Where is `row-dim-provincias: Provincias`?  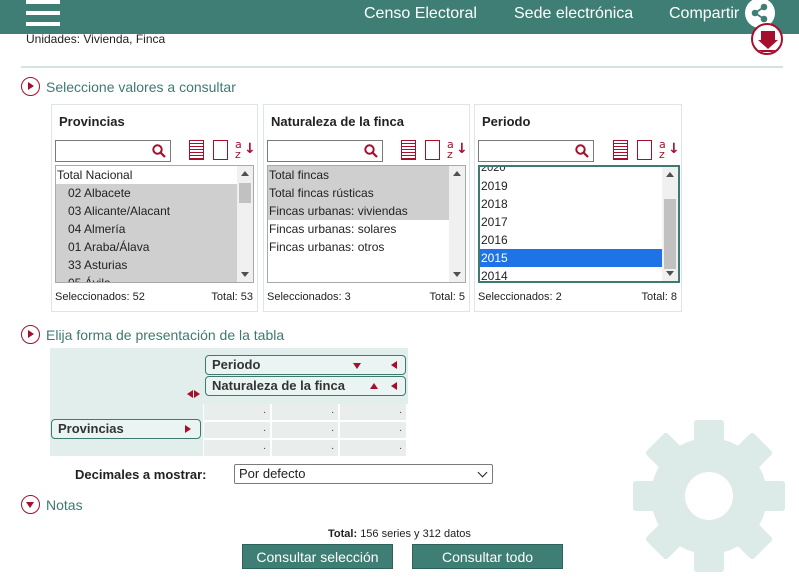
row-dim-provincias: Provincias is located at coordinates (126, 429).